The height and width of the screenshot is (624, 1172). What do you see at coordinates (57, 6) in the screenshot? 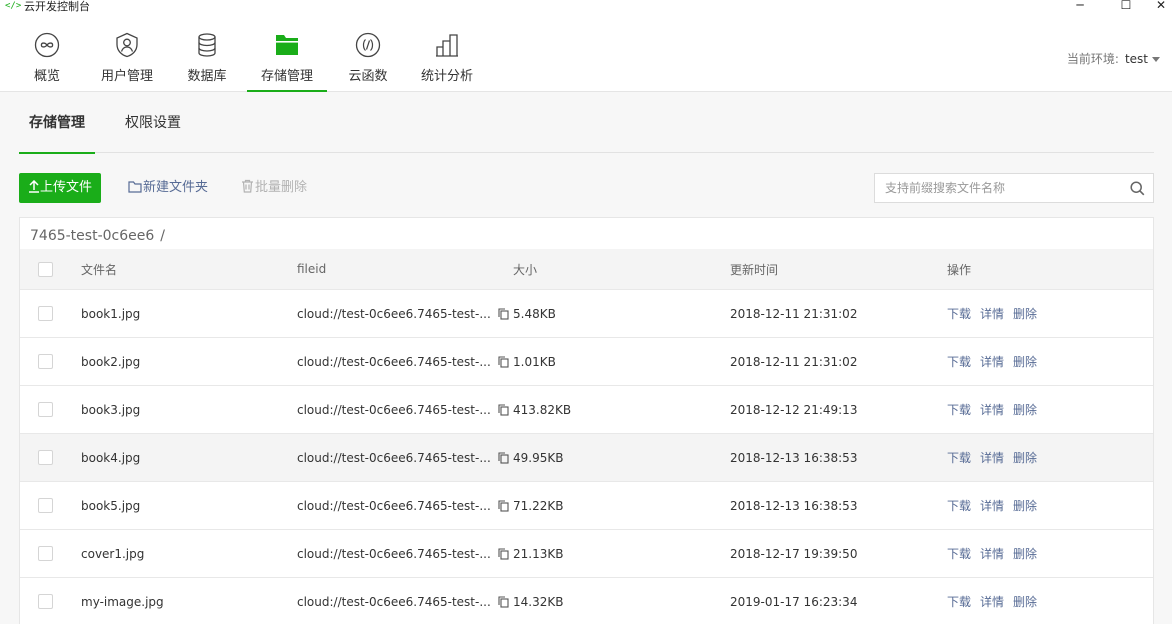
I see `window-title: 云开发控制台` at bounding box center [57, 6].